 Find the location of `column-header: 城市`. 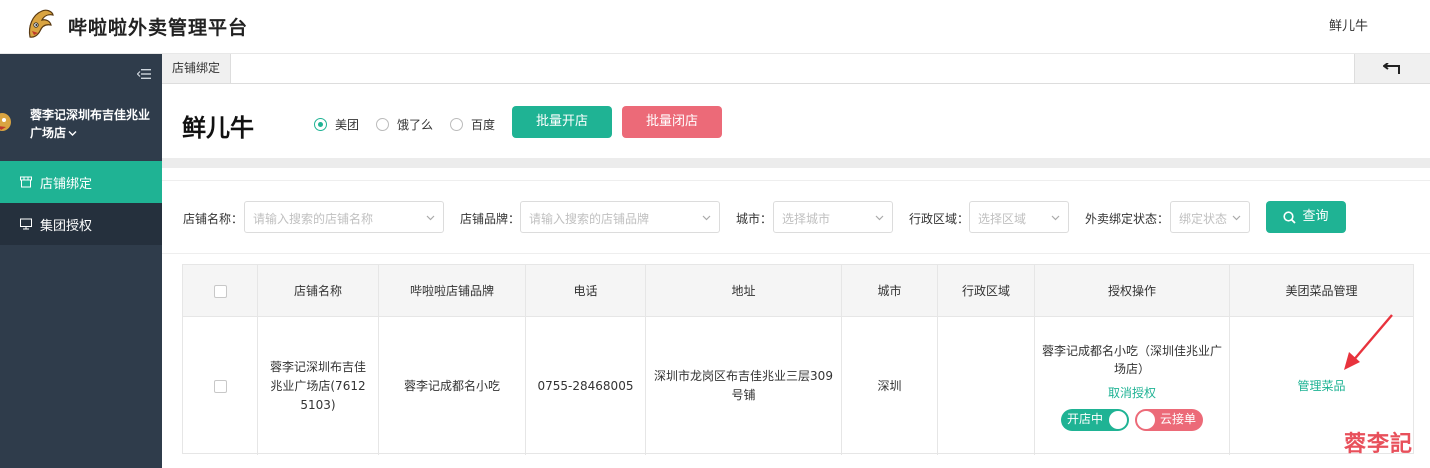

column-header: 城市 is located at coordinates (890, 291).